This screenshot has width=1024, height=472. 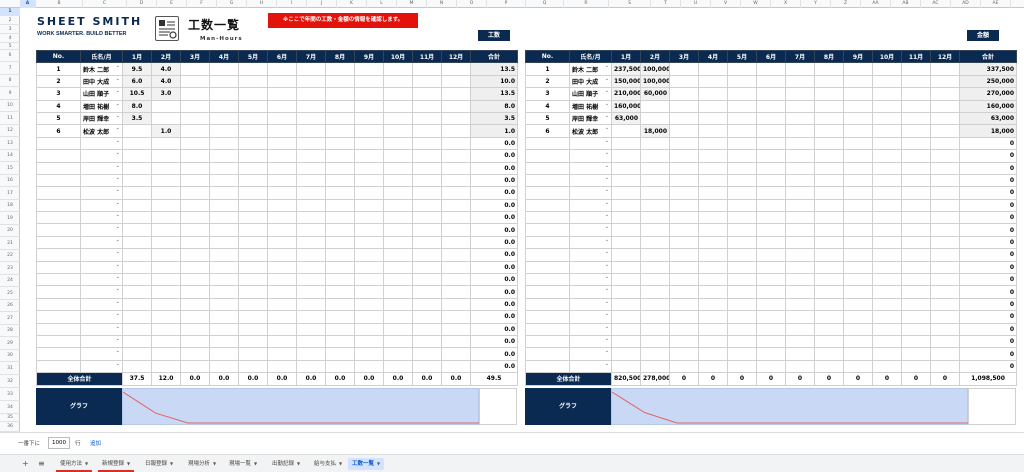 I want to click on chevron-down-icon: ▼, so click(x=128, y=463).